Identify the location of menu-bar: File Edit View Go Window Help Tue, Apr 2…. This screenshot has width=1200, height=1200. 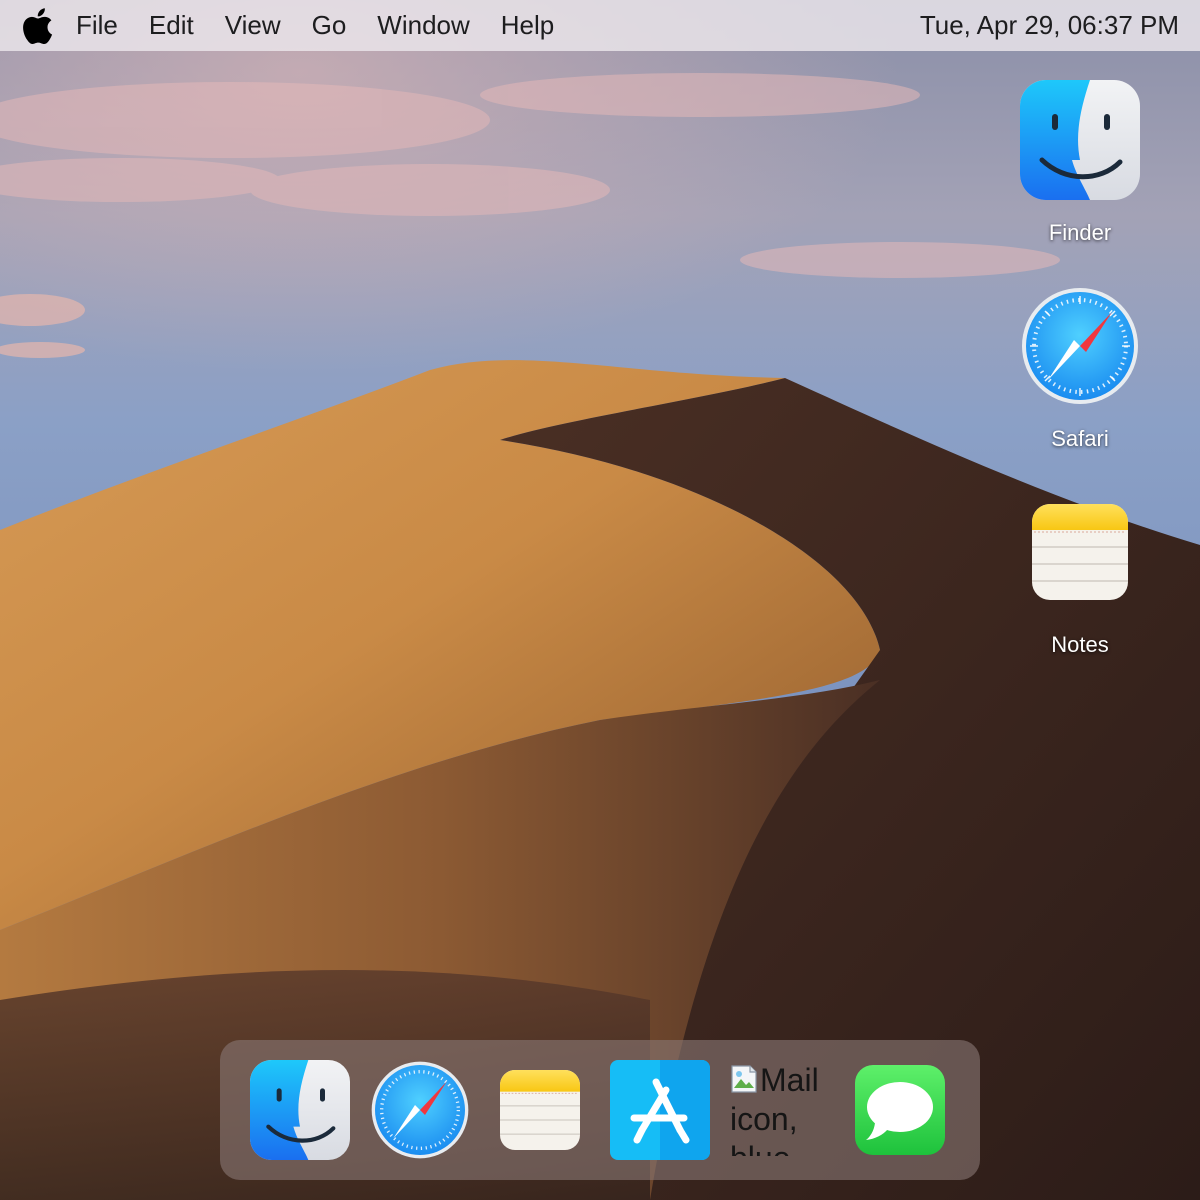
(600, 25).